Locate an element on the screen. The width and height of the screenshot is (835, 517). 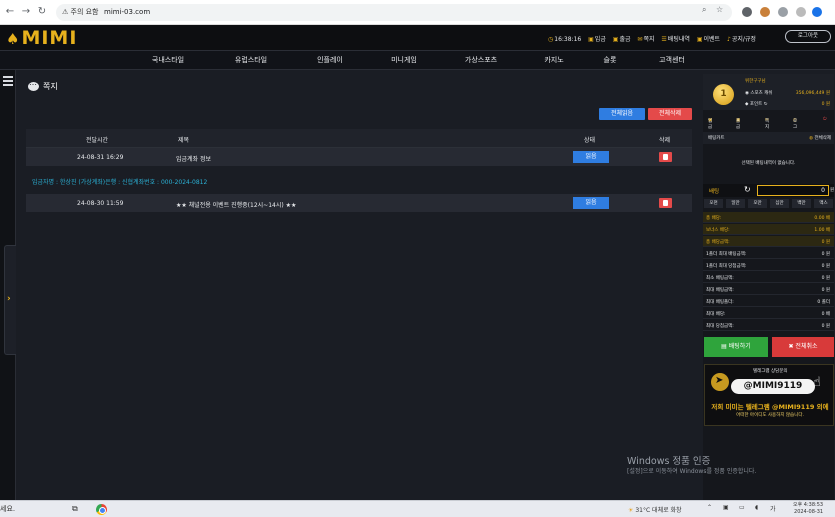
summary-row: 최소 배팅금액: 0 원 is located at coordinates (768, 277).